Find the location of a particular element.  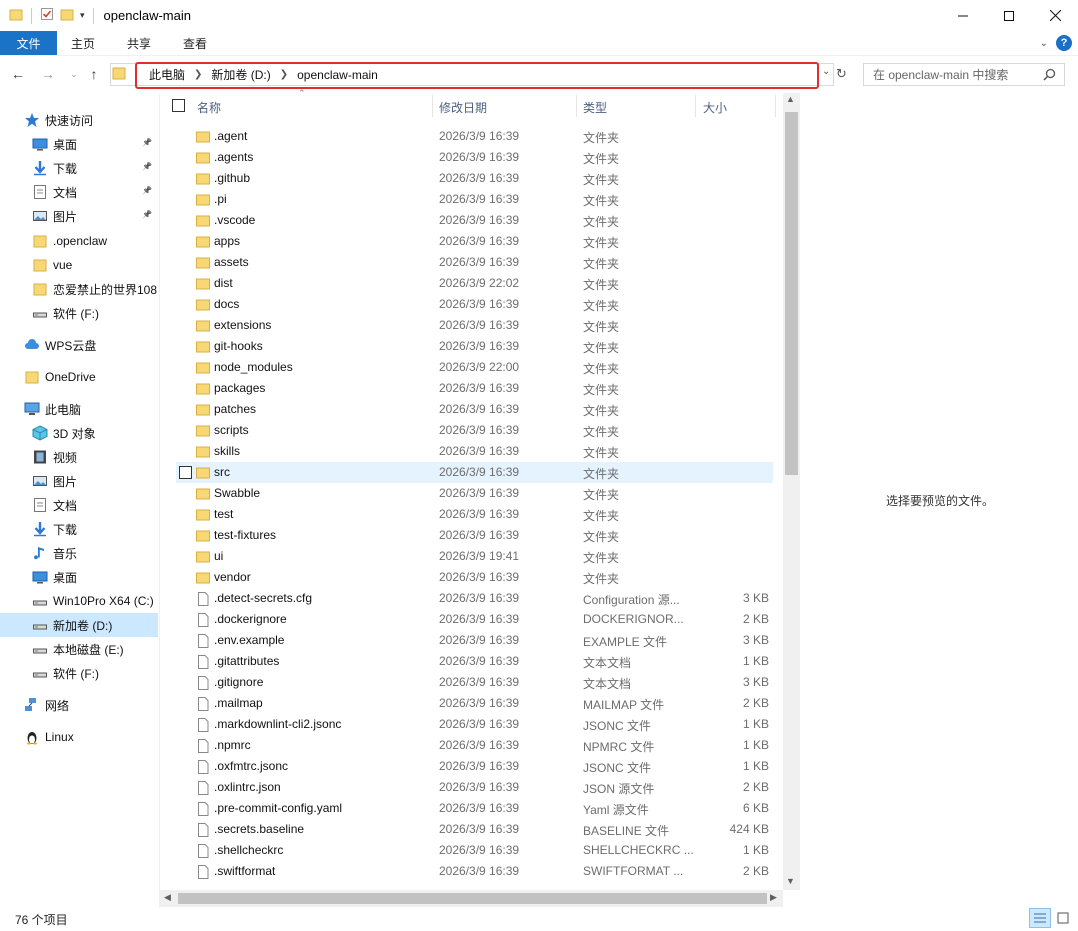

tab-share: 共享 is located at coordinates (139, 43).